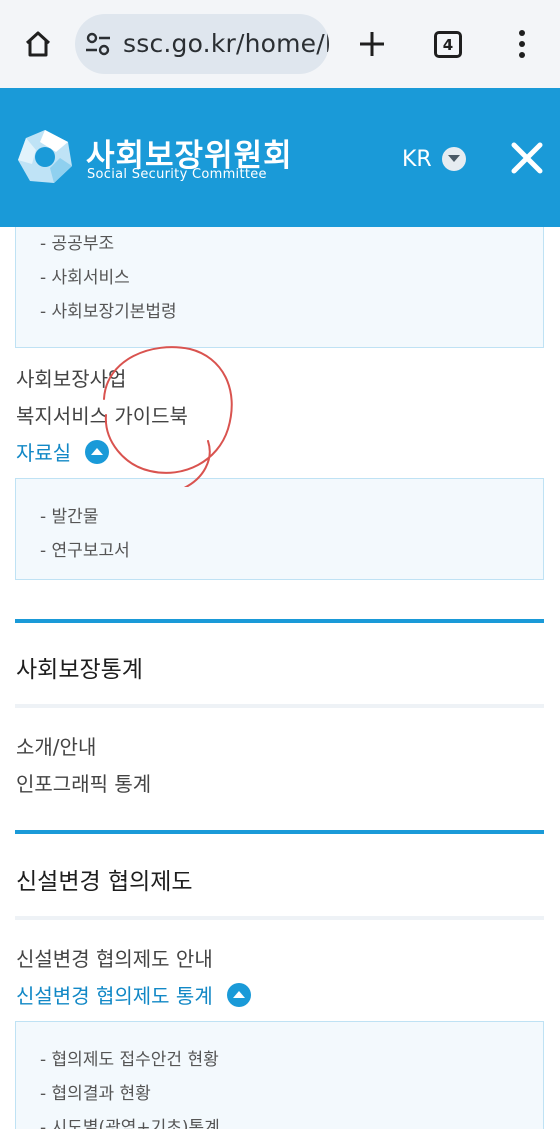 The width and height of the screenshot is (560, 1129). What do you see at coordinates (527, 158) in the screenshot?
I see `close-menu-button` at bounding box center [527, 158].